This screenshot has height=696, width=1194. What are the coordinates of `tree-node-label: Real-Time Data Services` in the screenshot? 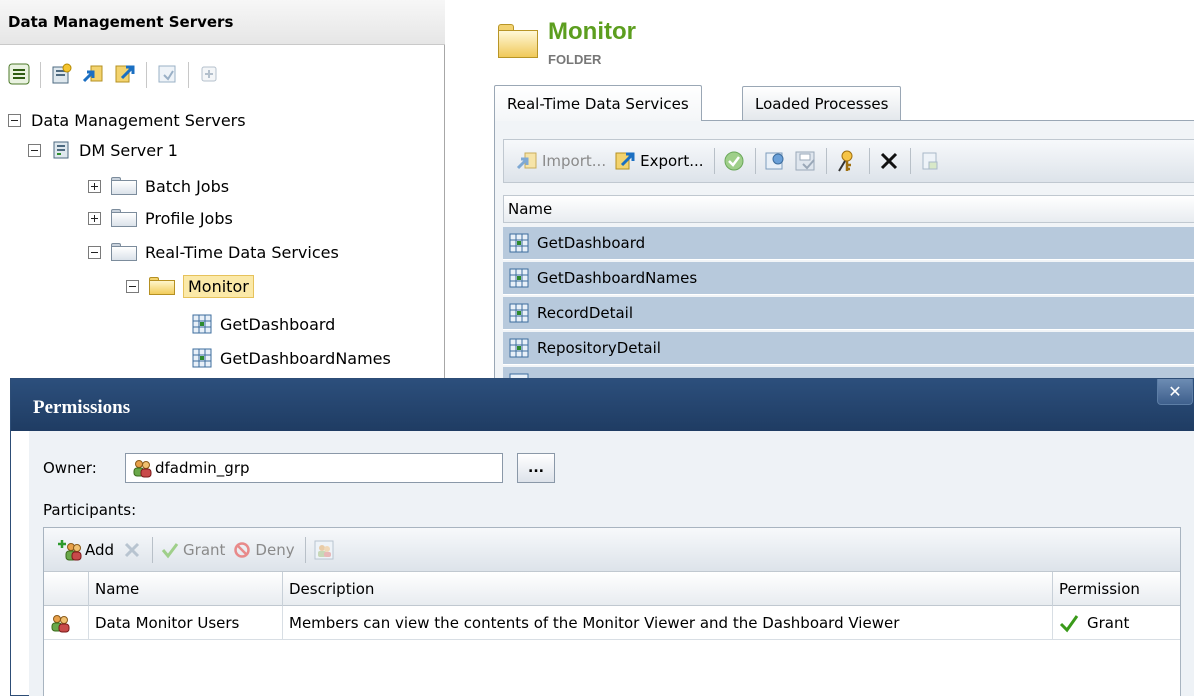 It's located at (242, 252).